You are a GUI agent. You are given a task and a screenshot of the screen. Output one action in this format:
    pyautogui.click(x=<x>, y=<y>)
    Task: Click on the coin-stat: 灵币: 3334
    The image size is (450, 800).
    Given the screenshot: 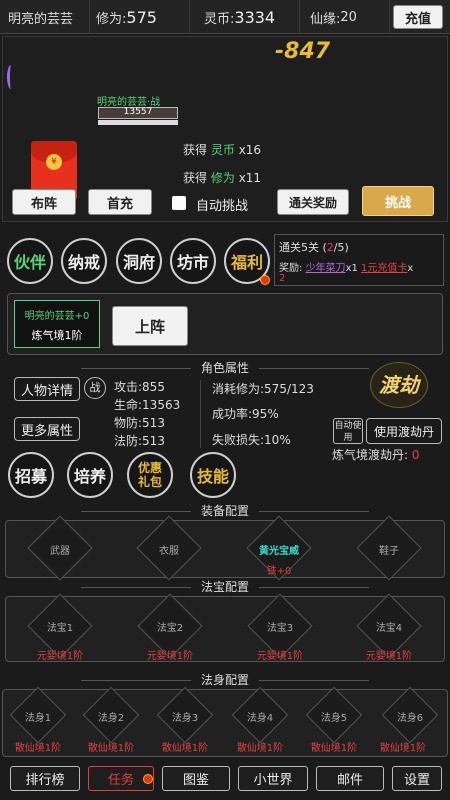 What is the action you would take?
    pyautogui.click(x=245, y=17)
    